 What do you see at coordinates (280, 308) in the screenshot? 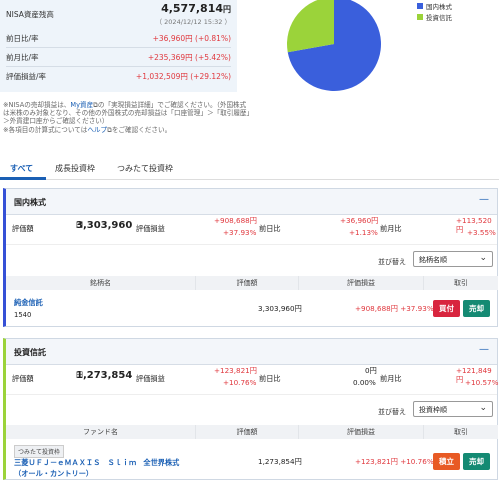
I see `row-valuation: 3,303,960円` at bounding box center [280, 308].